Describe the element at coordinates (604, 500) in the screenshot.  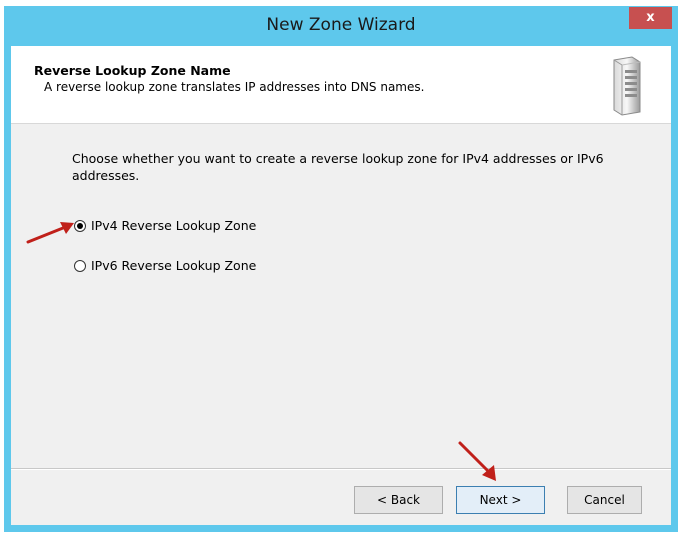
I see `cancel-button: Cancel` at that location.